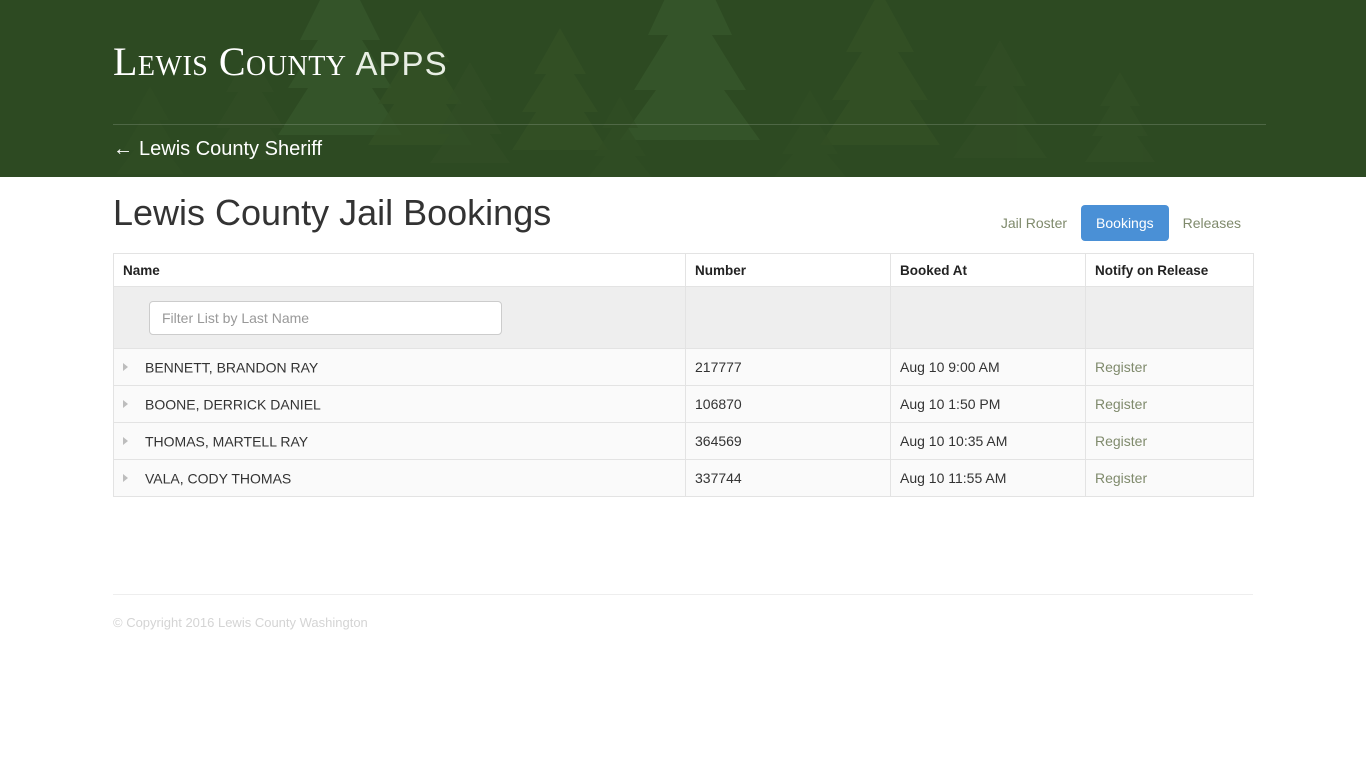  I want to click on booked-at: Aug 10 10:35 AM, so click(988, 441).